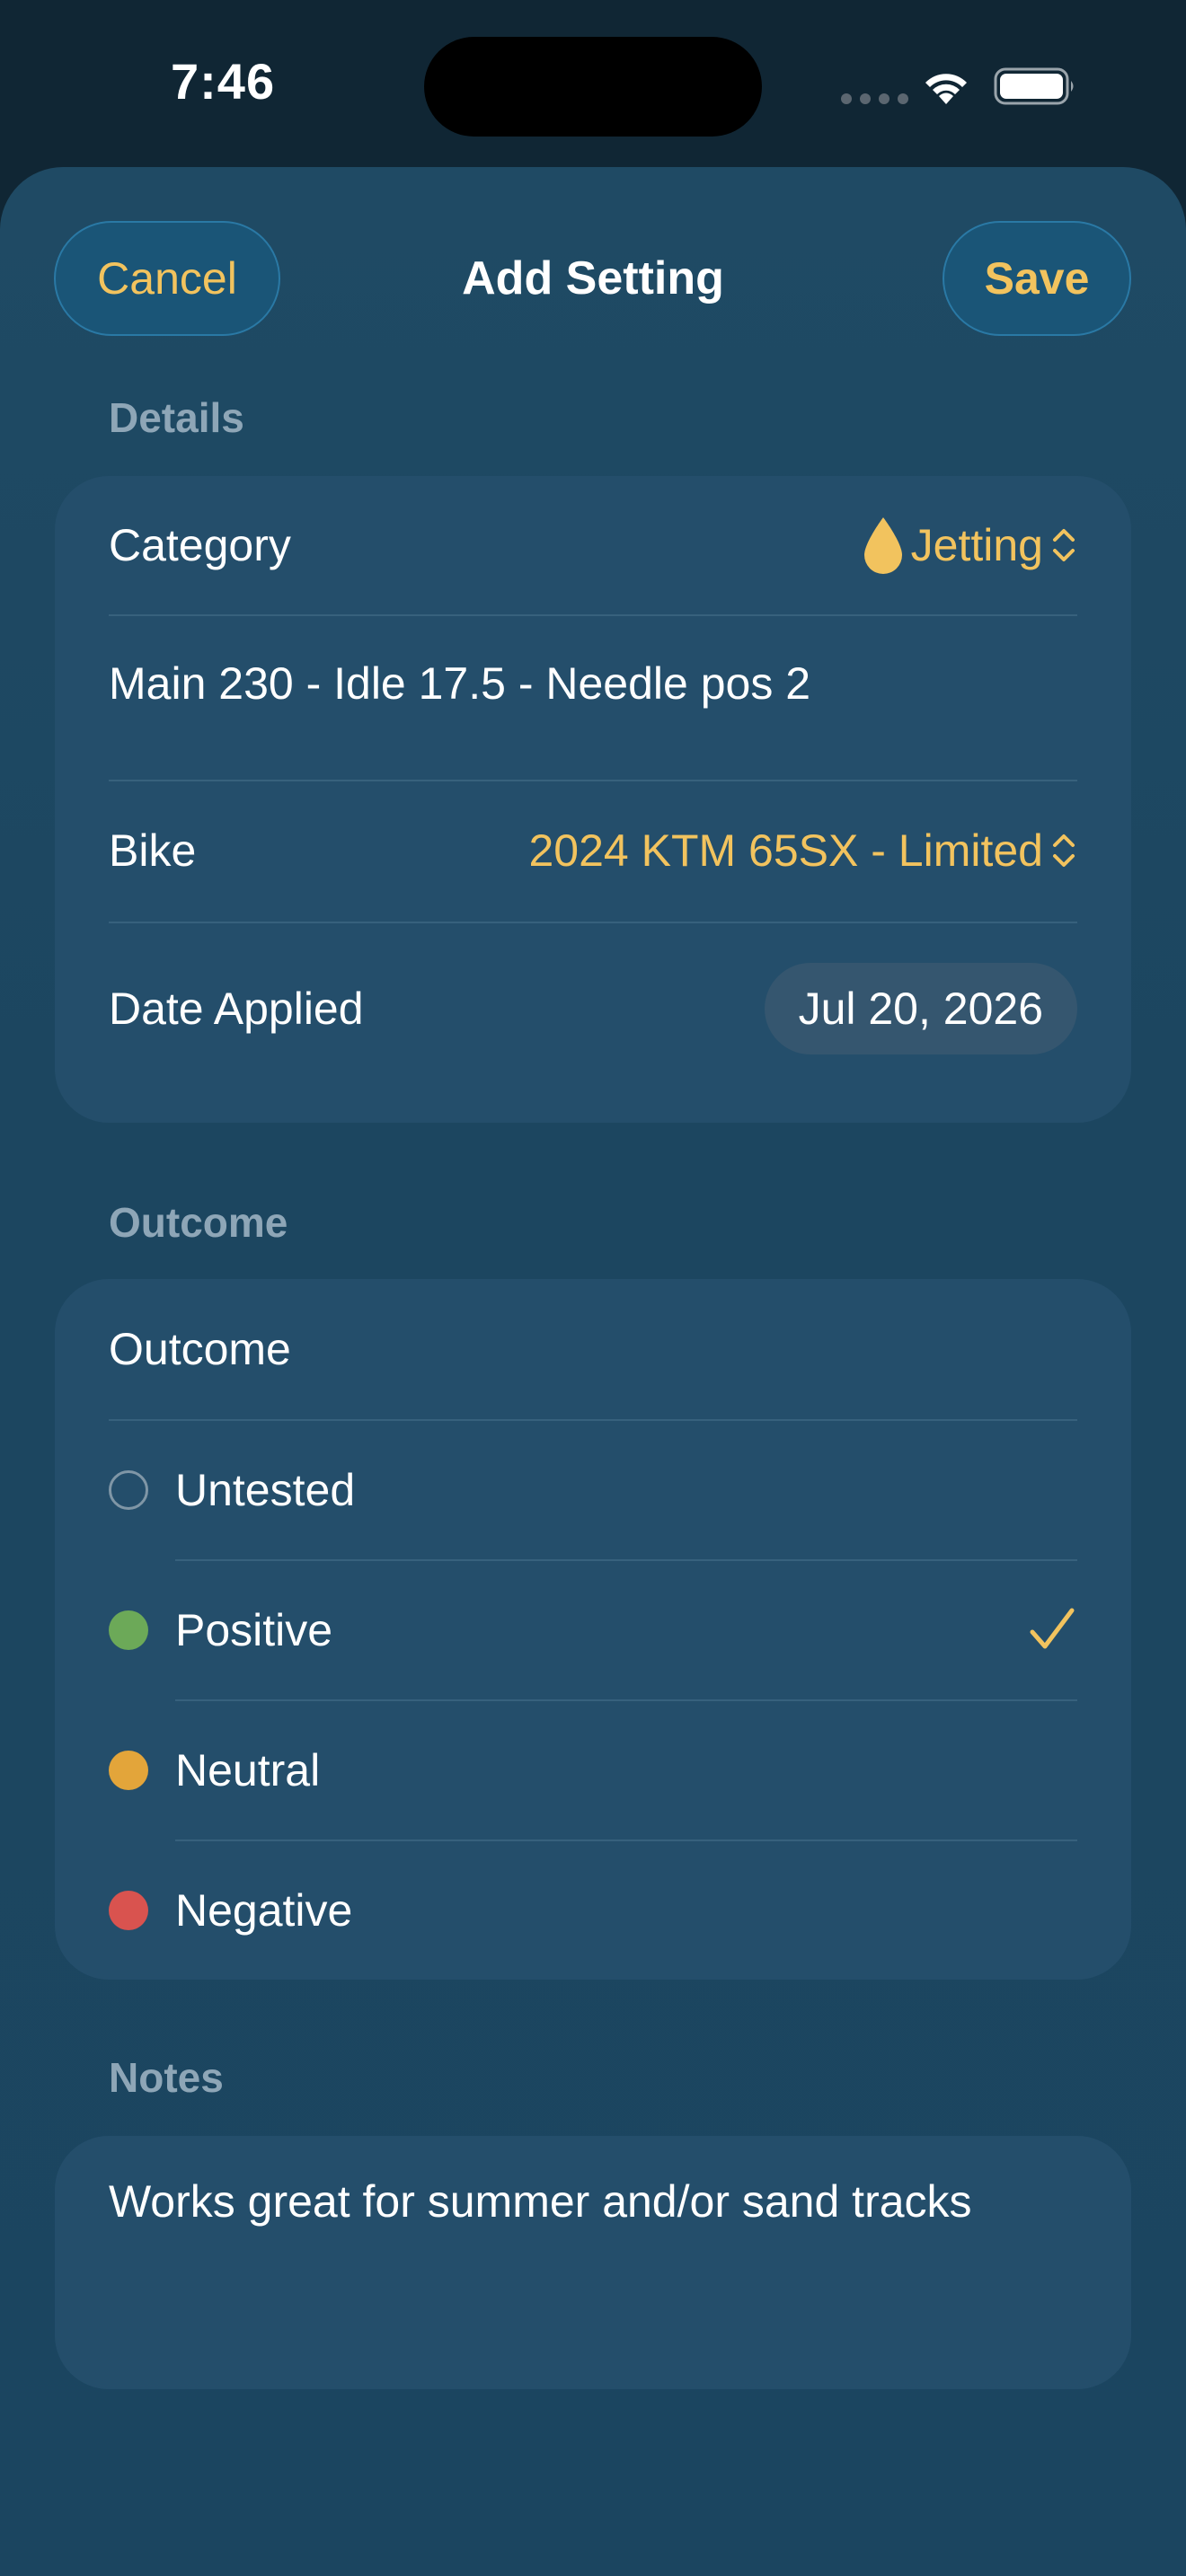  What do you see at coordinates (128, 1910) in the screenshot?
I see `negative-status-dot-icon` at bounding box center [128, 1910].